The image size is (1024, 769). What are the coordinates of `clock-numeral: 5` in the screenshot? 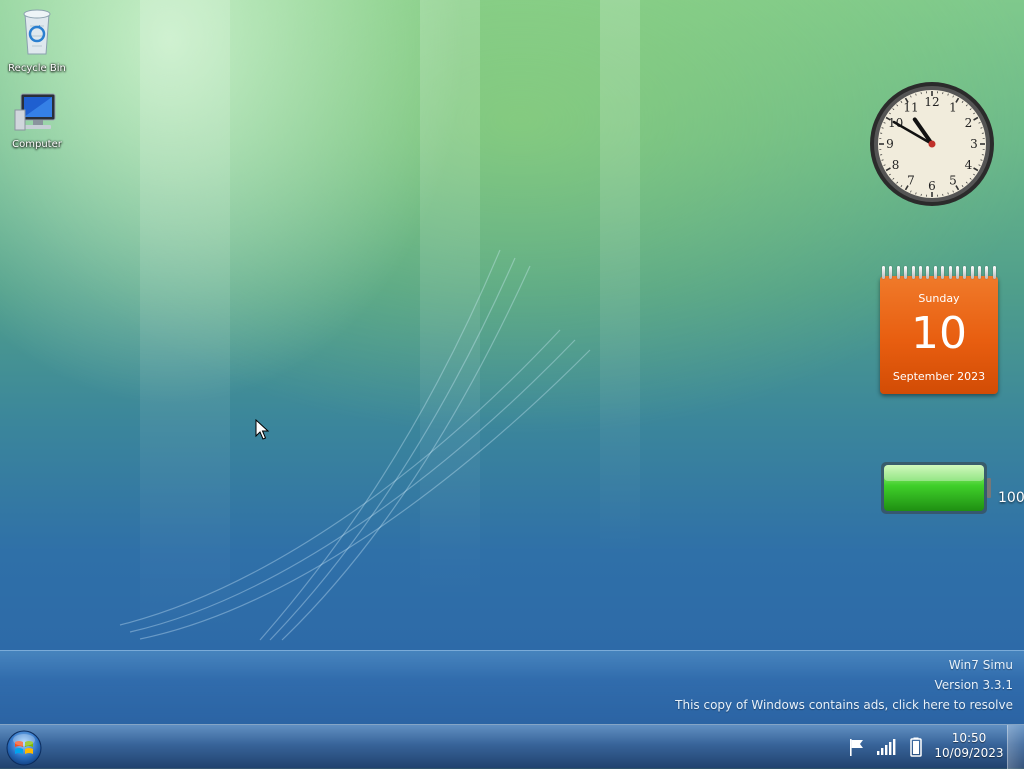 It's located at (953, 180).